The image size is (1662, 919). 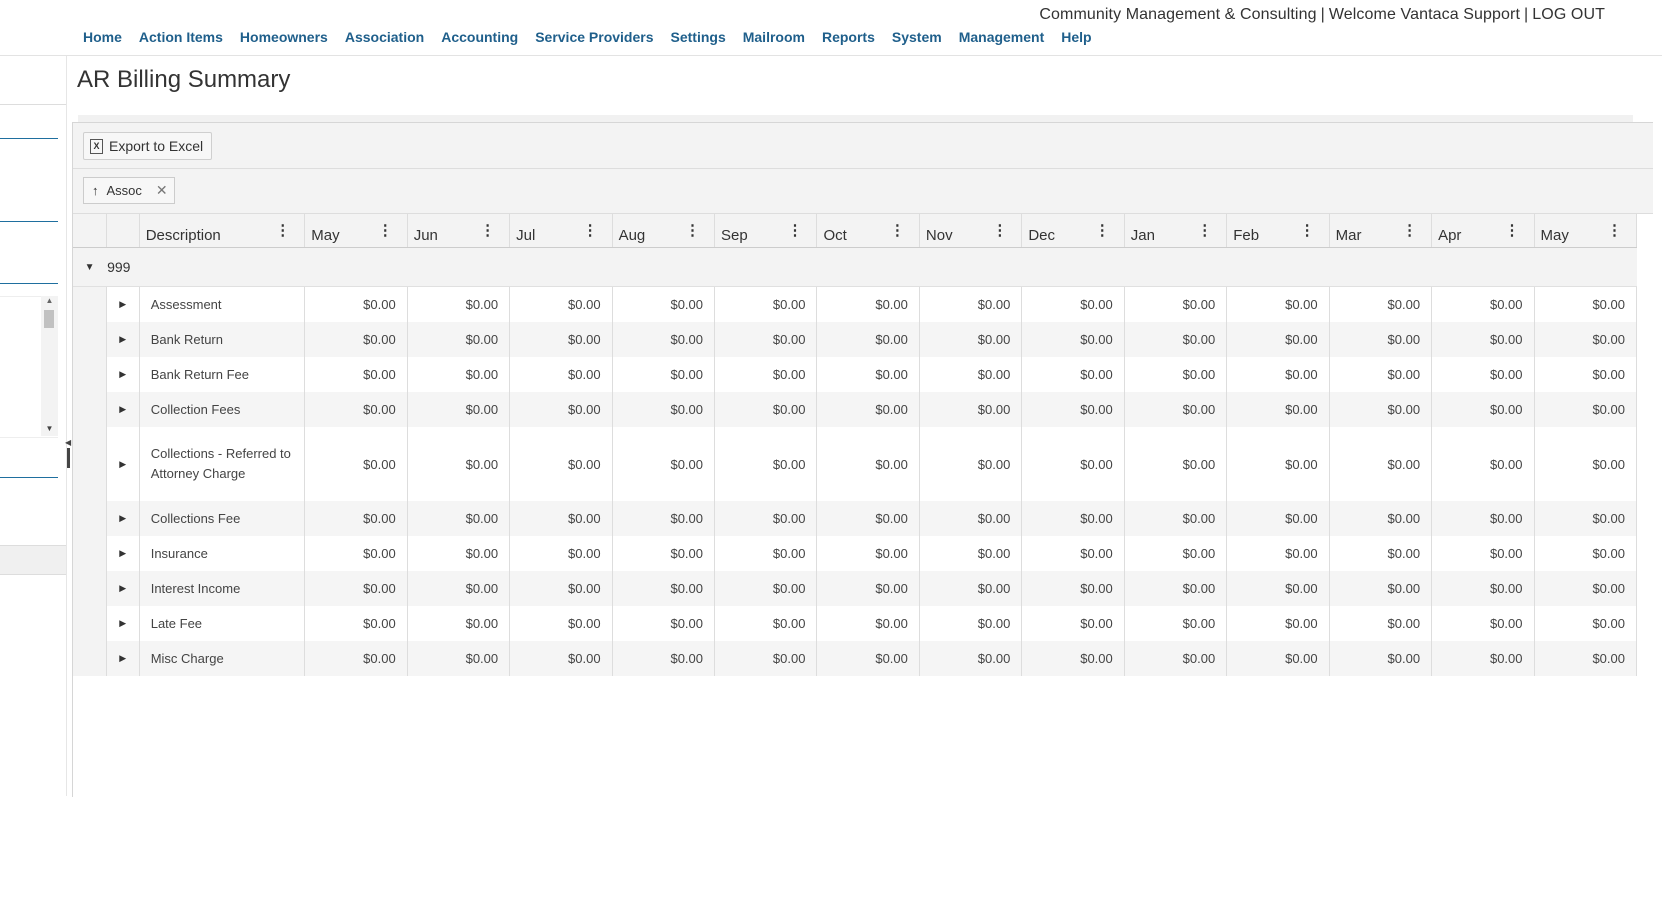 I want to click on company-name: Community Management & Consulting, so click(x=1178, y=14).